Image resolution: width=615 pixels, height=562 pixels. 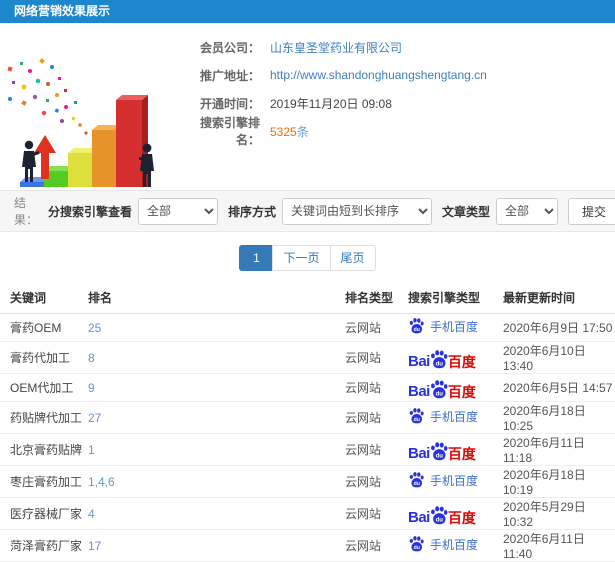 I want to click on updated-cell: 2020年6月11日 11:40, so click(x=559, y=545).